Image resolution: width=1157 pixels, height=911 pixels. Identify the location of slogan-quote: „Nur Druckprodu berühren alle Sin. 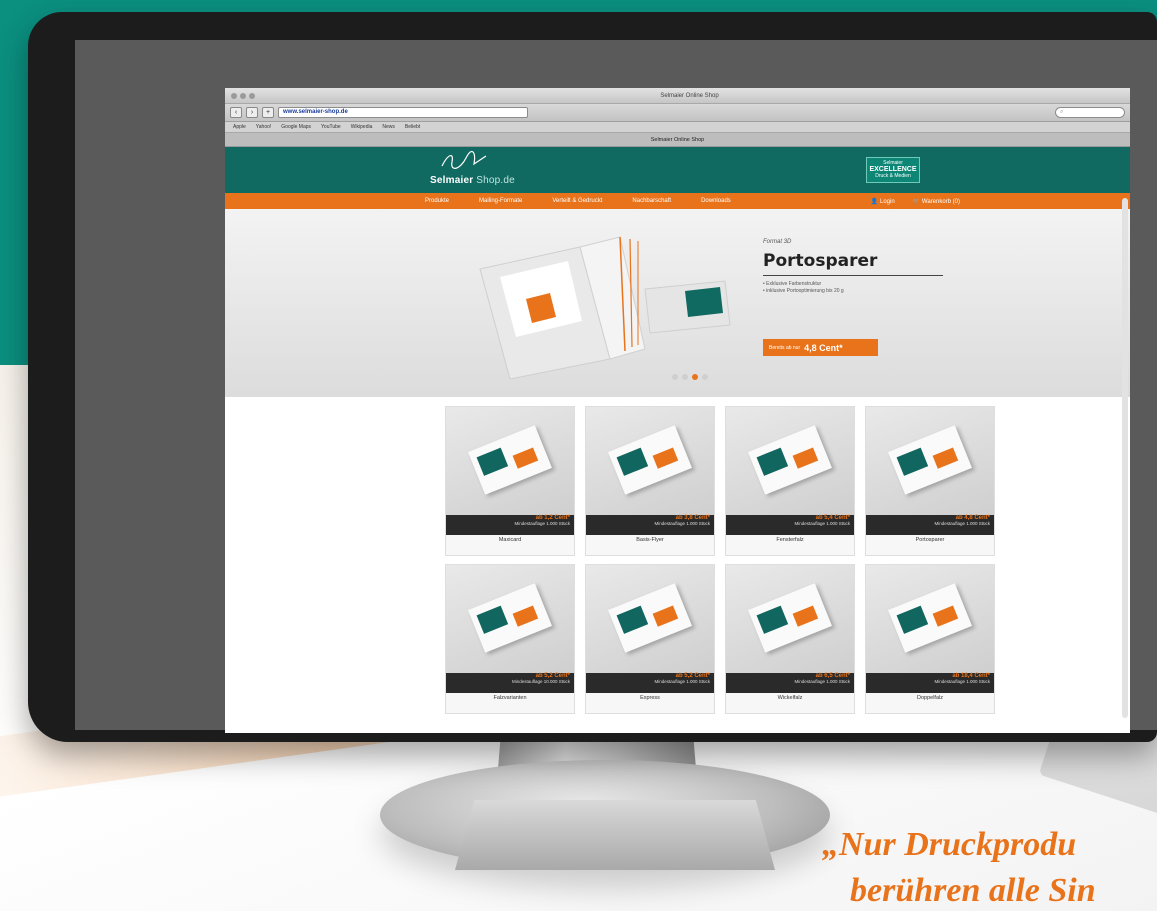
(989, 866).